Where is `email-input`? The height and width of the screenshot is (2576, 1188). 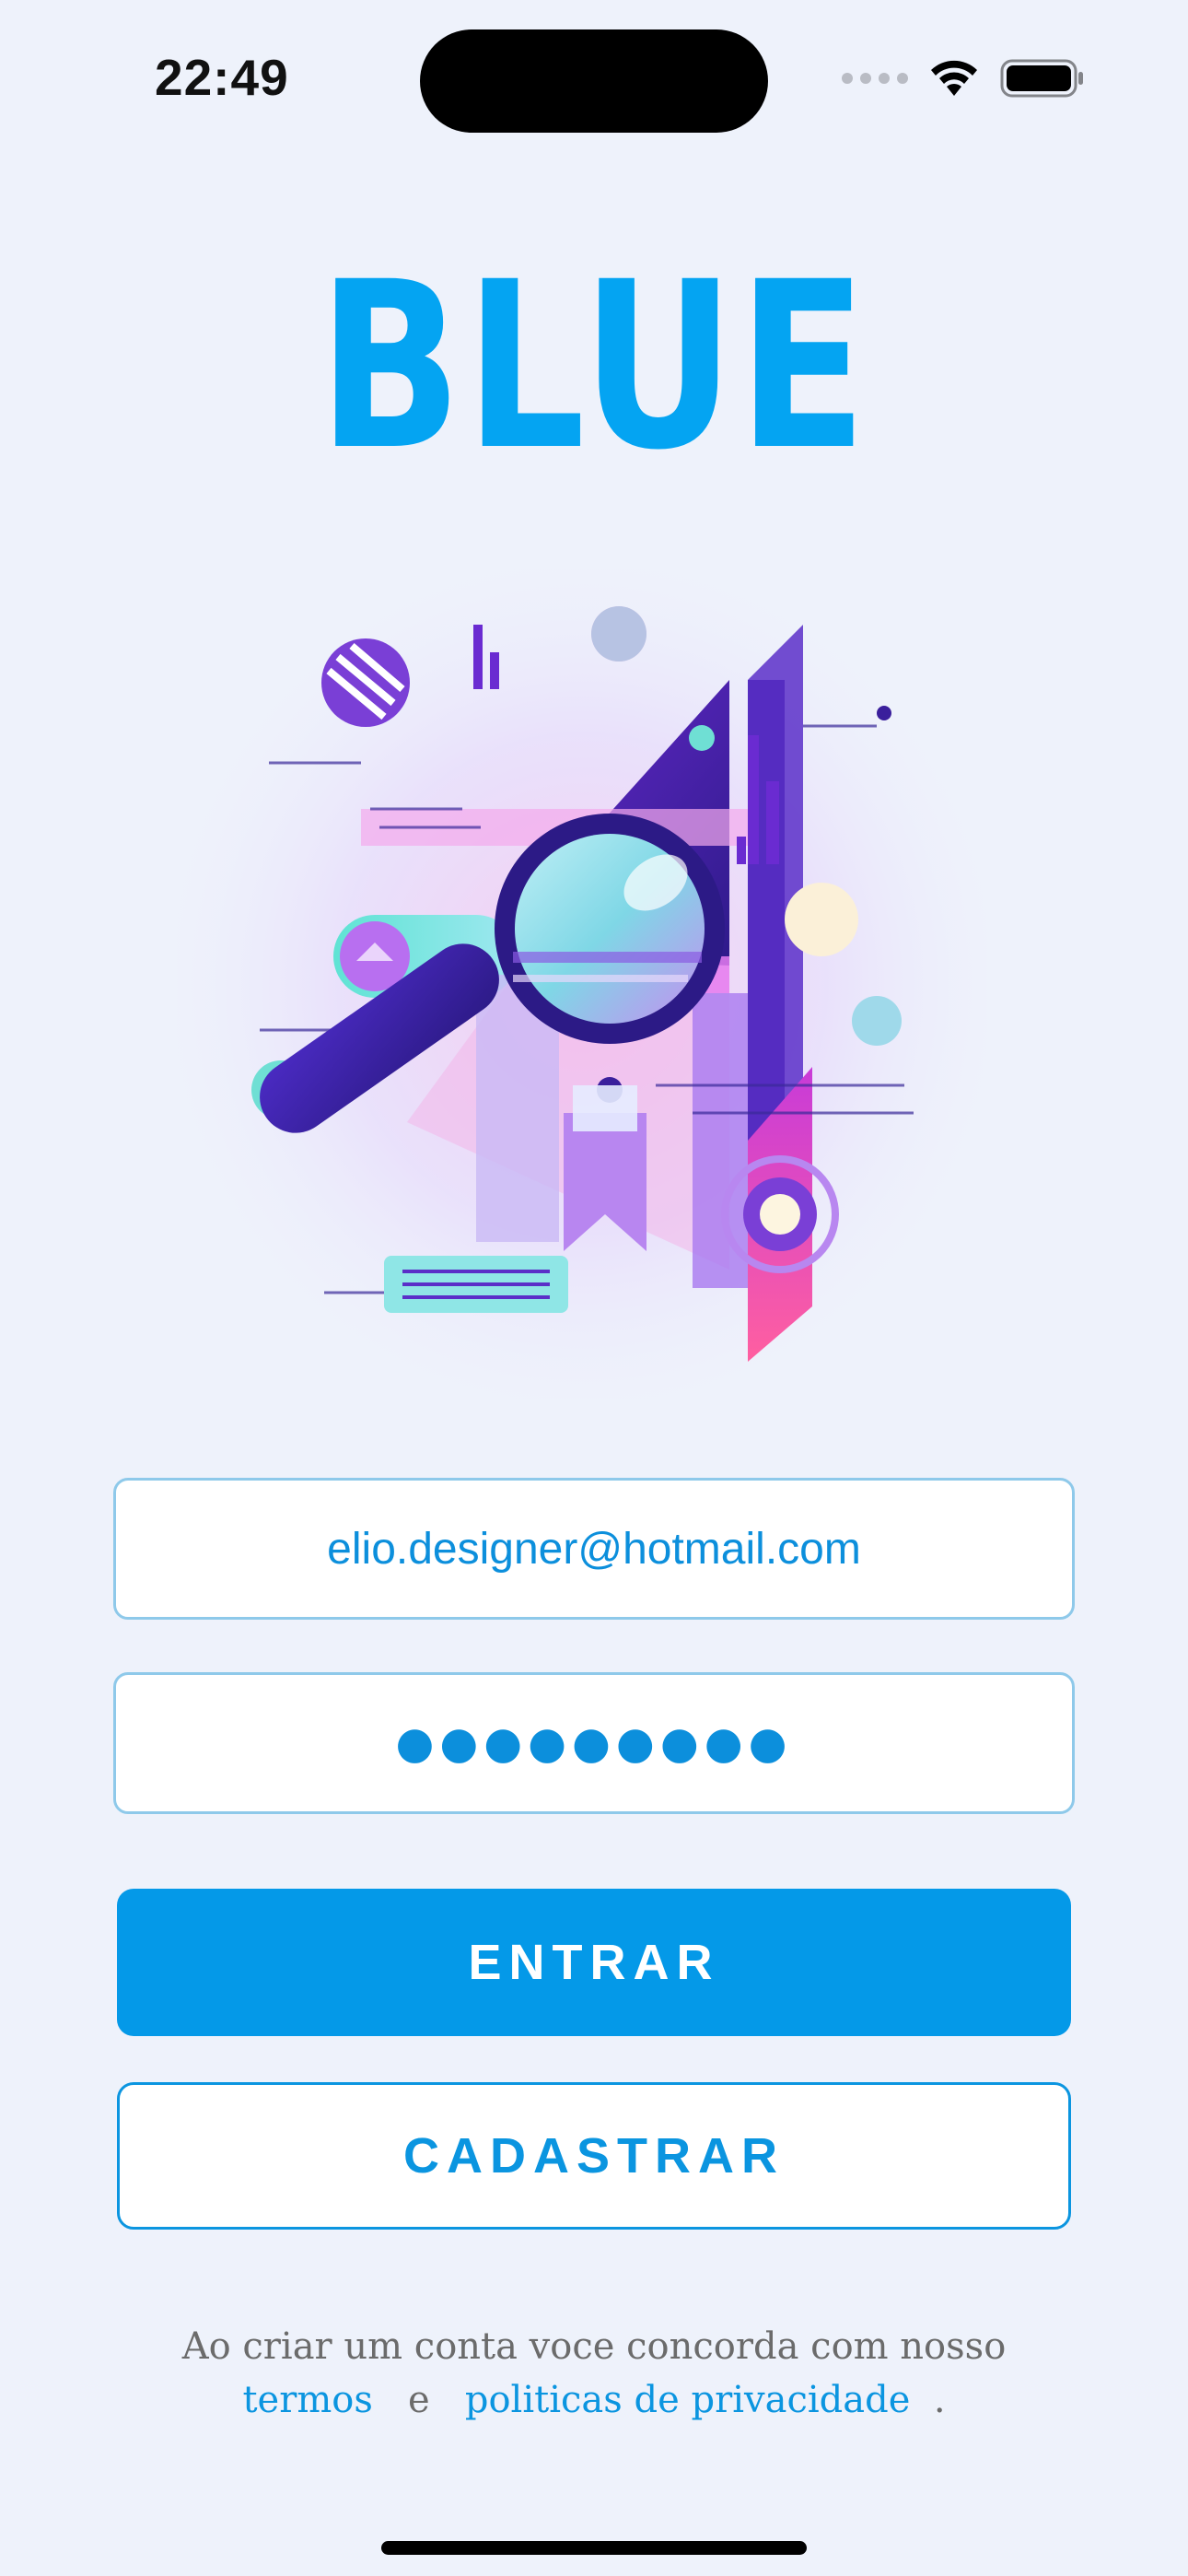
email-input is located at coordinates (594, 1548).